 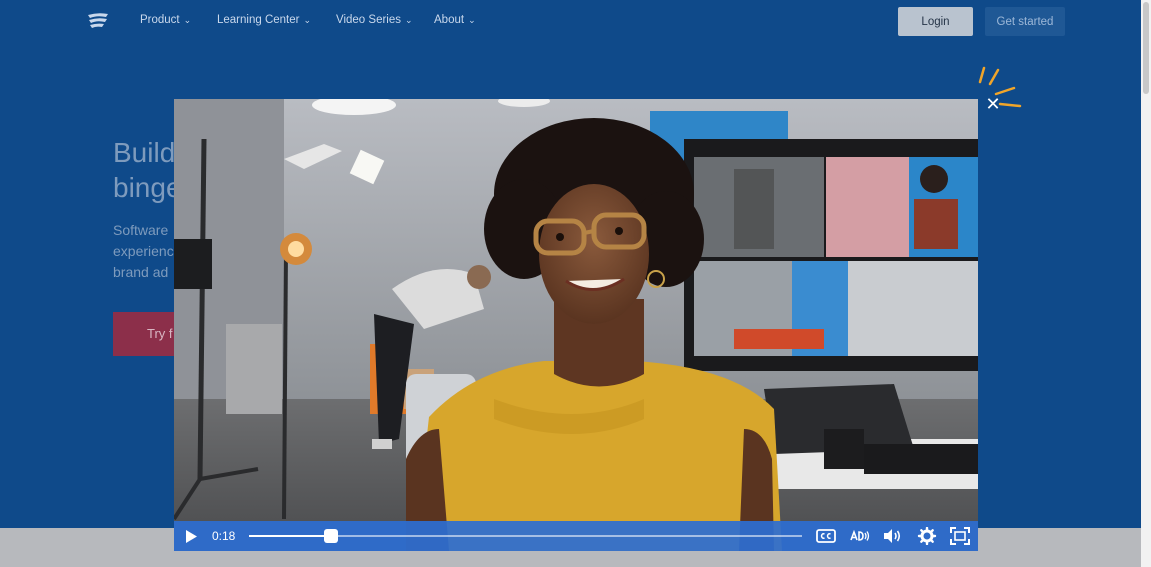 I want to click on nav-video-series: Video Series ⌄, so click(x=374, y=20).